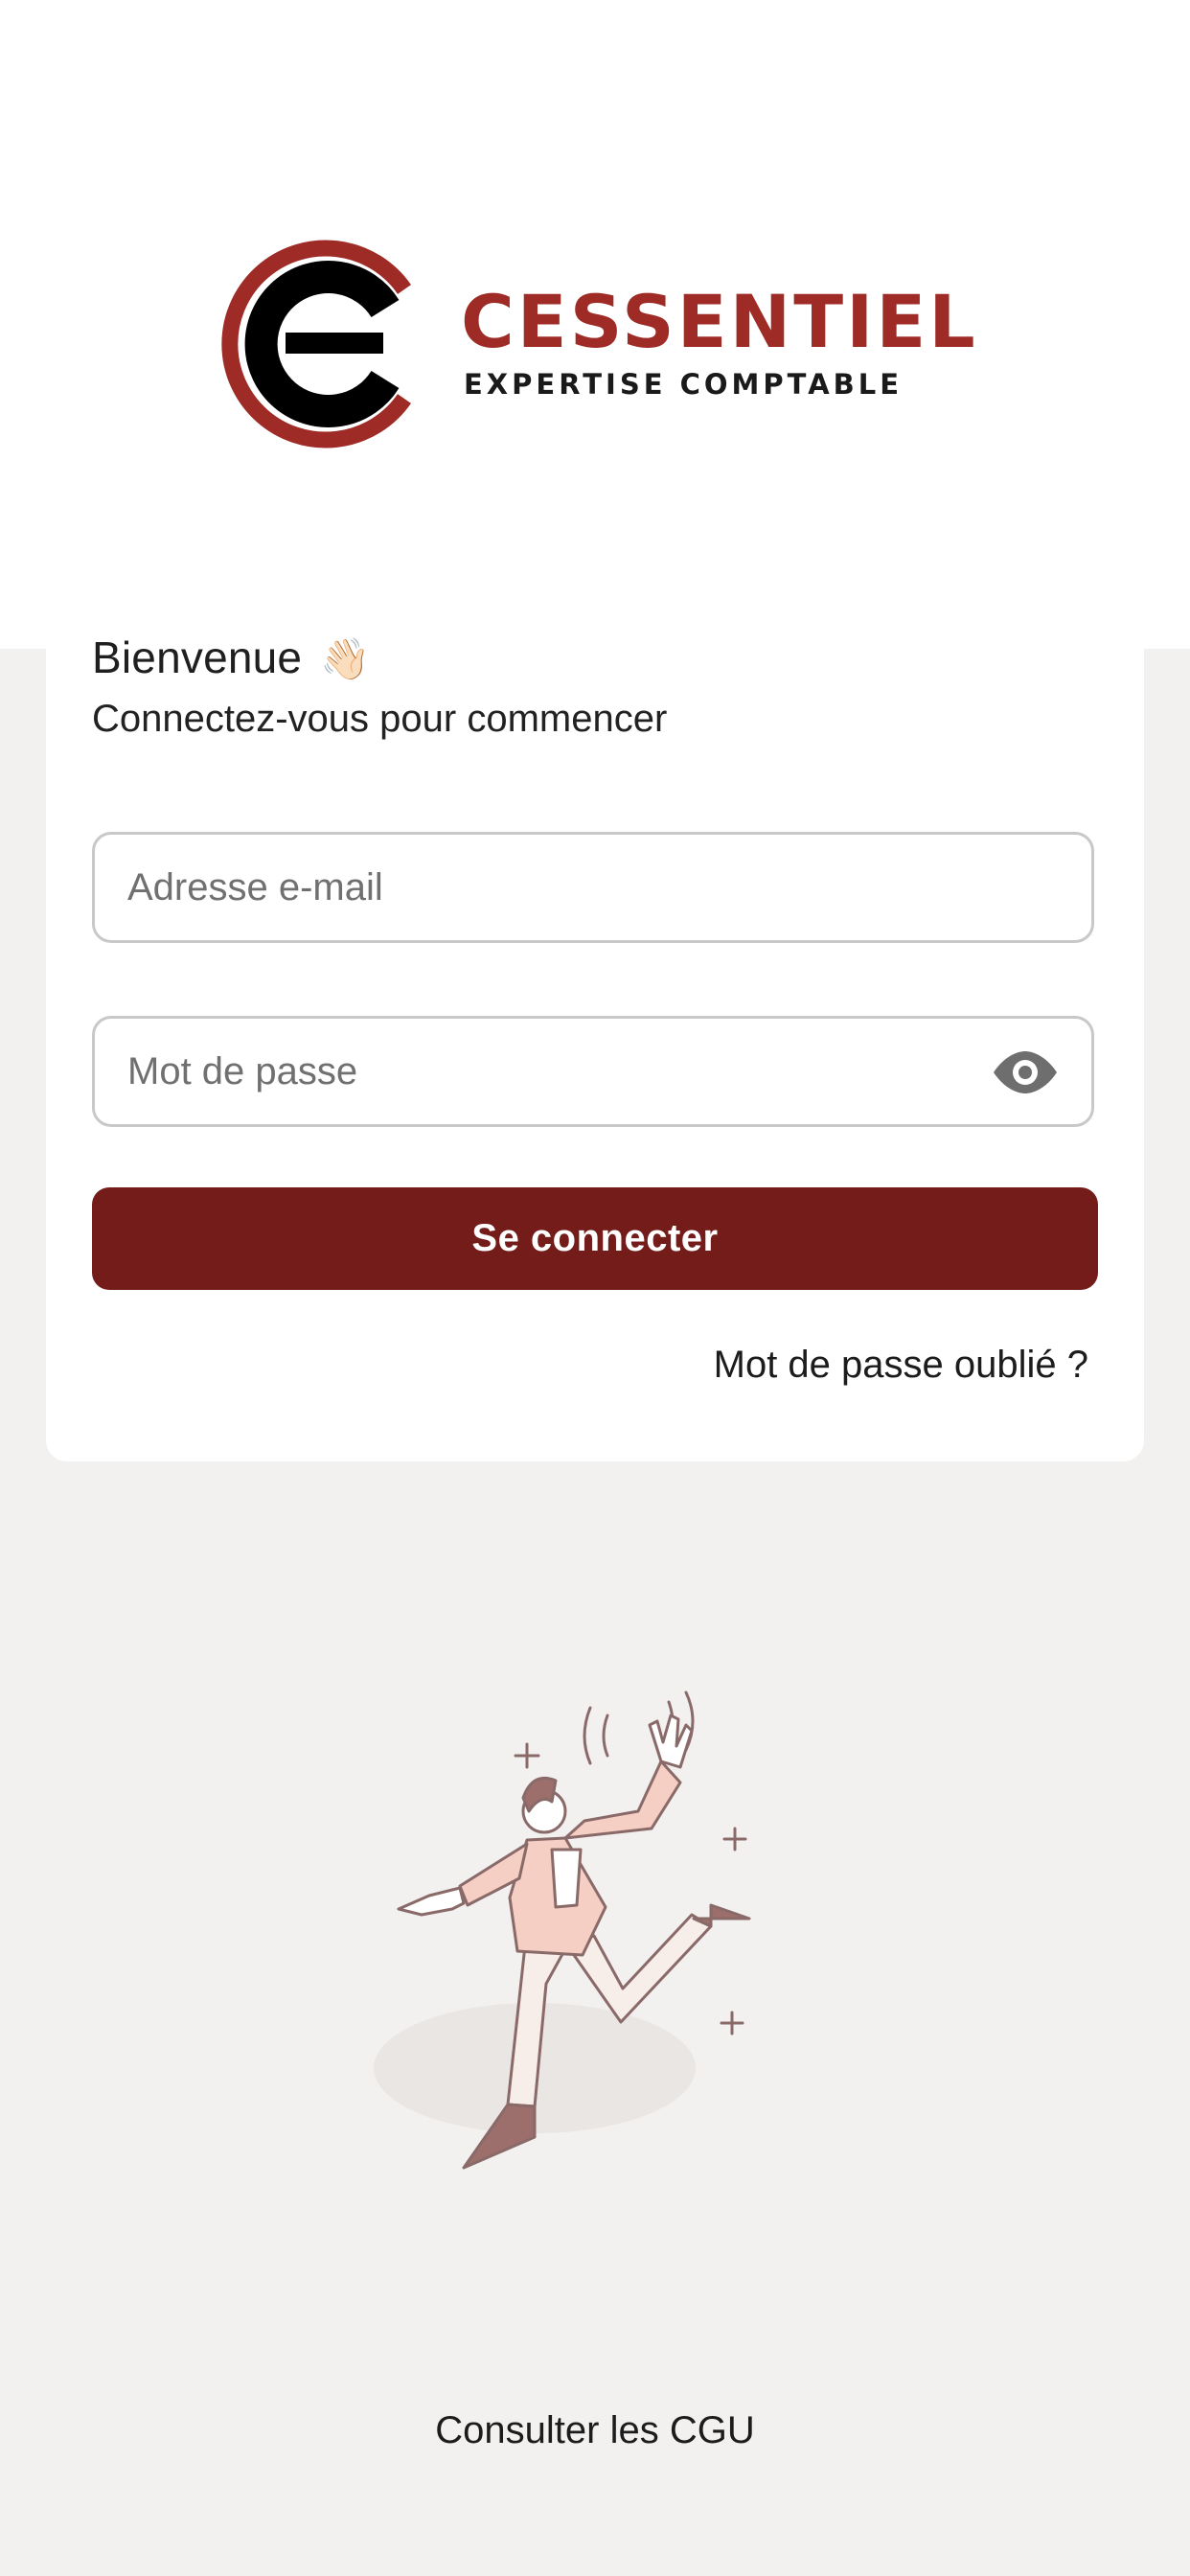 This screenshot has height=2576, width=1190. I want to click on terms-link: Consulter les CGU, so click(595, 2430).